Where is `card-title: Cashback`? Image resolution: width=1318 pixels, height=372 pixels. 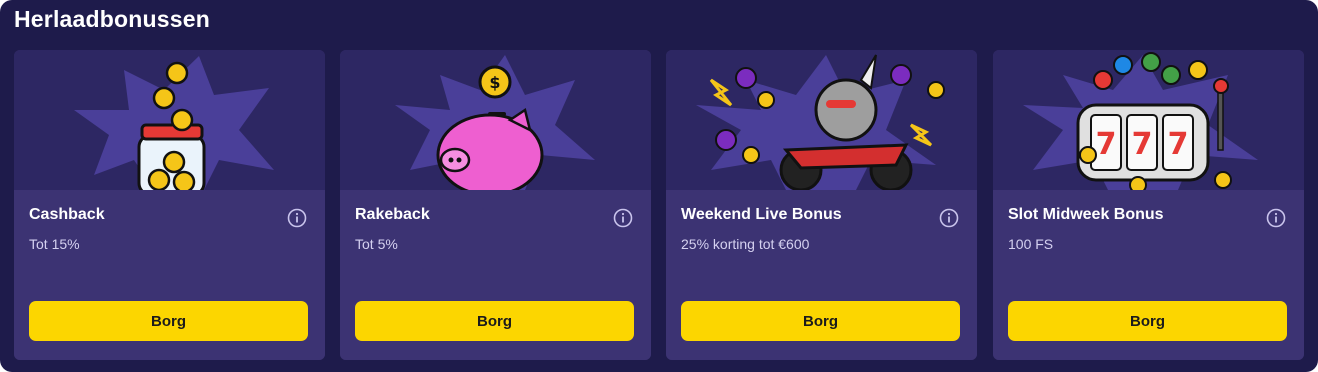 card-title: Cashback is located at coordinates (67, 214).